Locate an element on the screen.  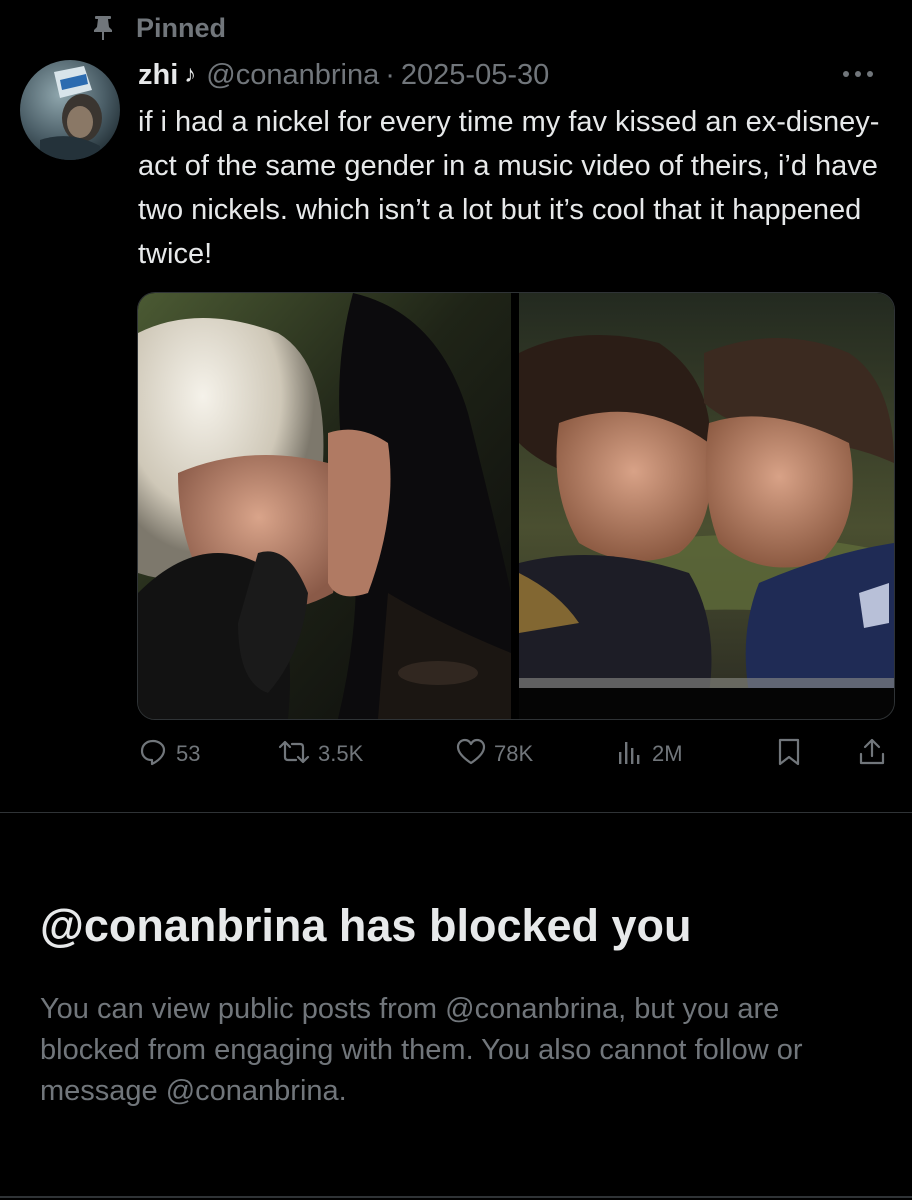
pinned-indicator: Pinned is located at coordinates (158, 28).